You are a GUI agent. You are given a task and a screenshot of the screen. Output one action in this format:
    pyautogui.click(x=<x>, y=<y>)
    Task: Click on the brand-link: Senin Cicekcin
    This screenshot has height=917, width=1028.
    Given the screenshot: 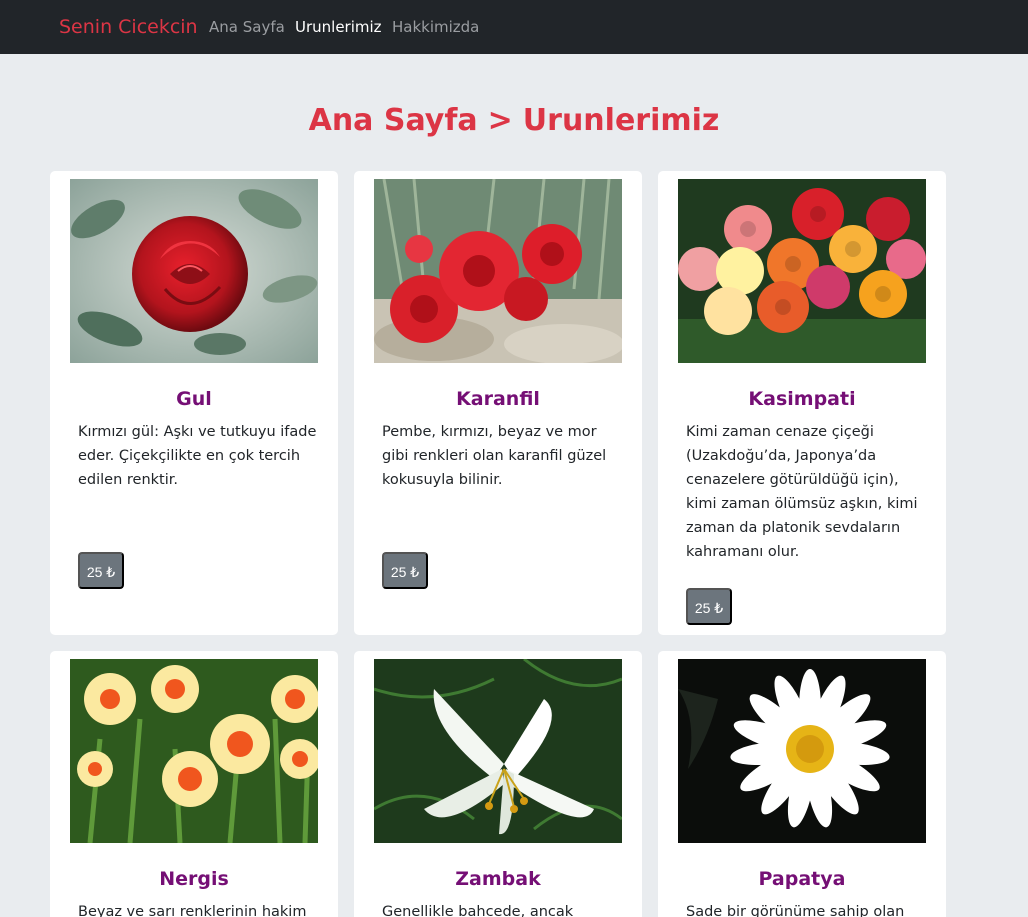 What is the action you would take?
    pyautogui.click(x=128, y=27)
    